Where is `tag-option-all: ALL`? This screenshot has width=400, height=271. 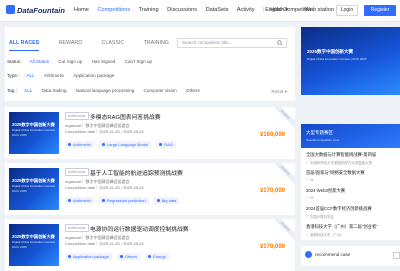 tag-option-all: ALL is located at coordinates (28, 90).